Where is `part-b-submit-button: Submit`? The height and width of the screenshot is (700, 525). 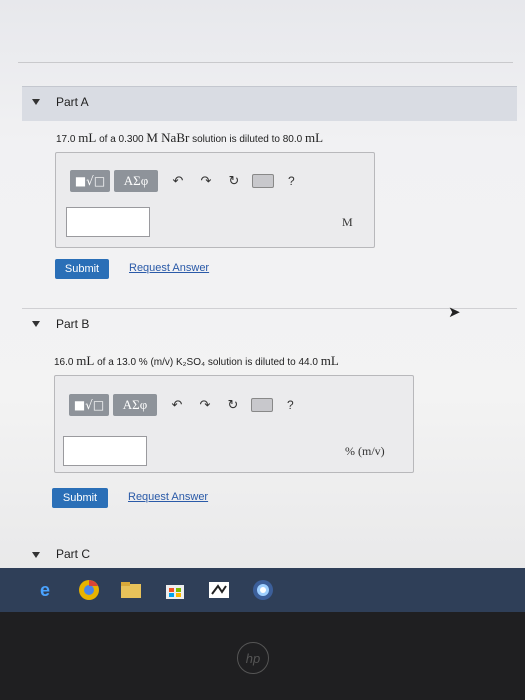 part-b-submit-button: Submit is located at coordinates (80, 498).